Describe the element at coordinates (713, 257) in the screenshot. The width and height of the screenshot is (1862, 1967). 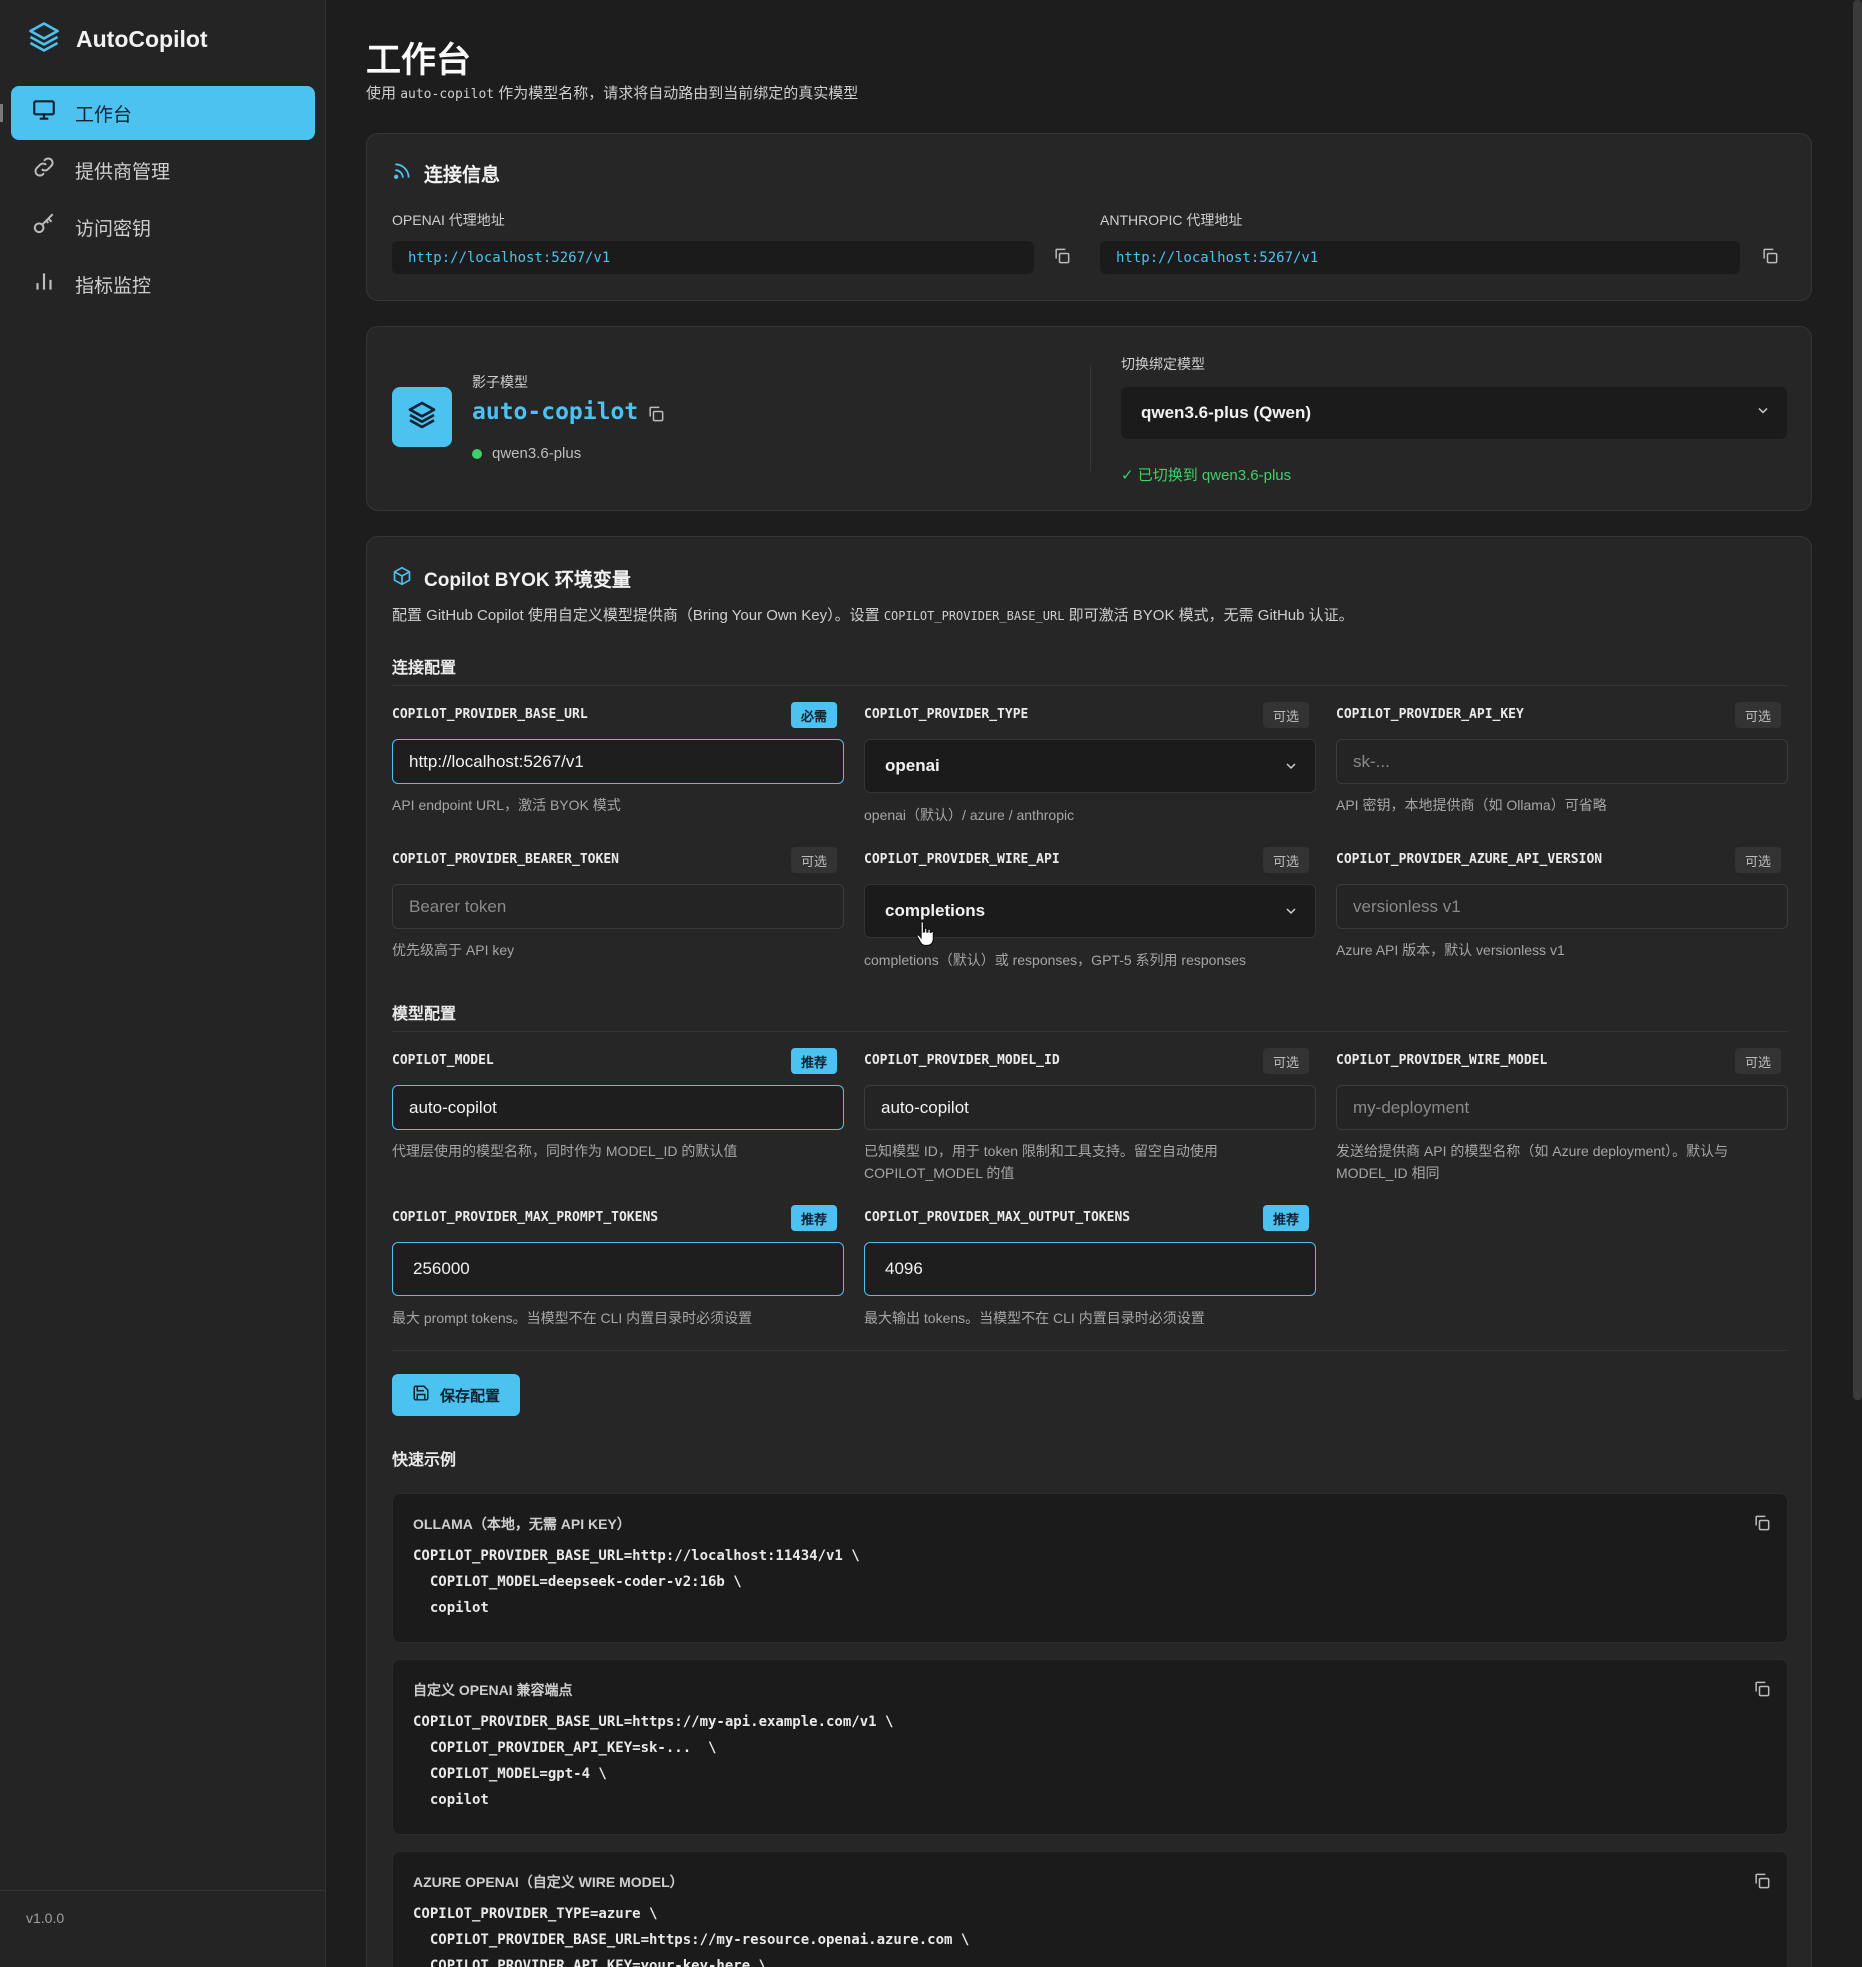
I see `openai-url-field: http://localhost:5267/v1` at that location.